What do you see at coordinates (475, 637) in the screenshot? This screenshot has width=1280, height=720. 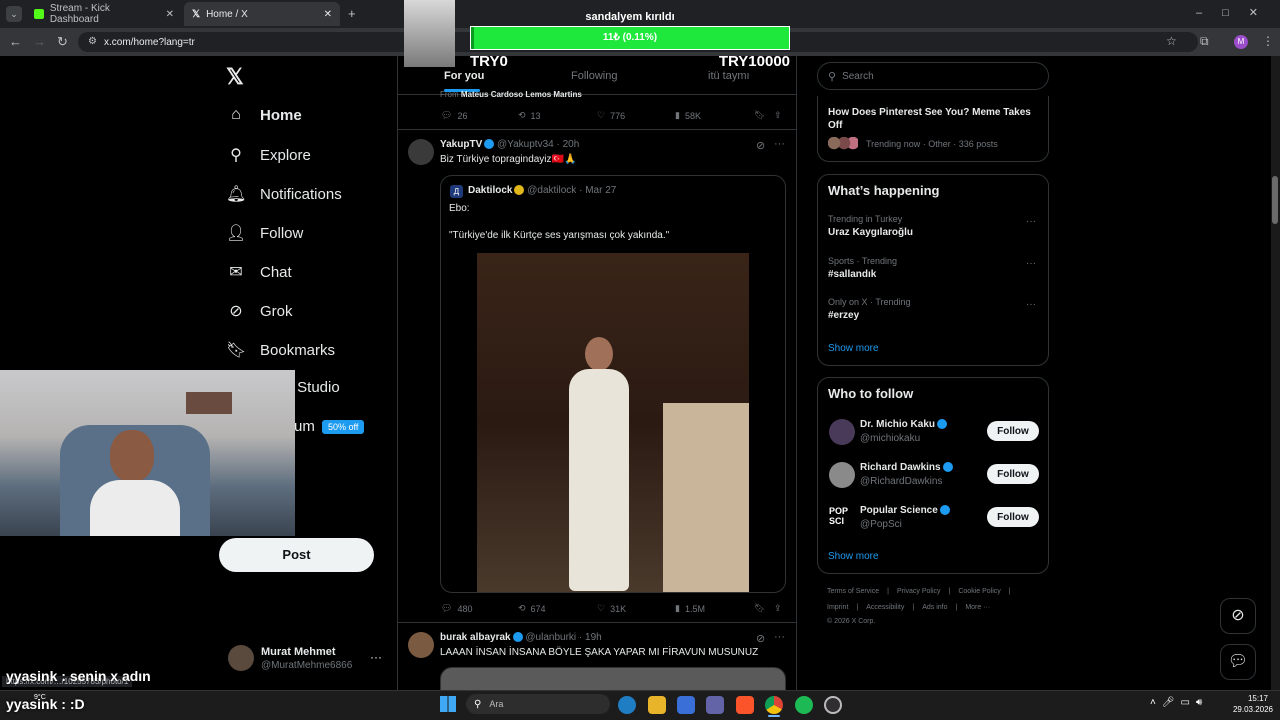 I see `tweet-author: burak albayrak` at bounding box center [475, 637].